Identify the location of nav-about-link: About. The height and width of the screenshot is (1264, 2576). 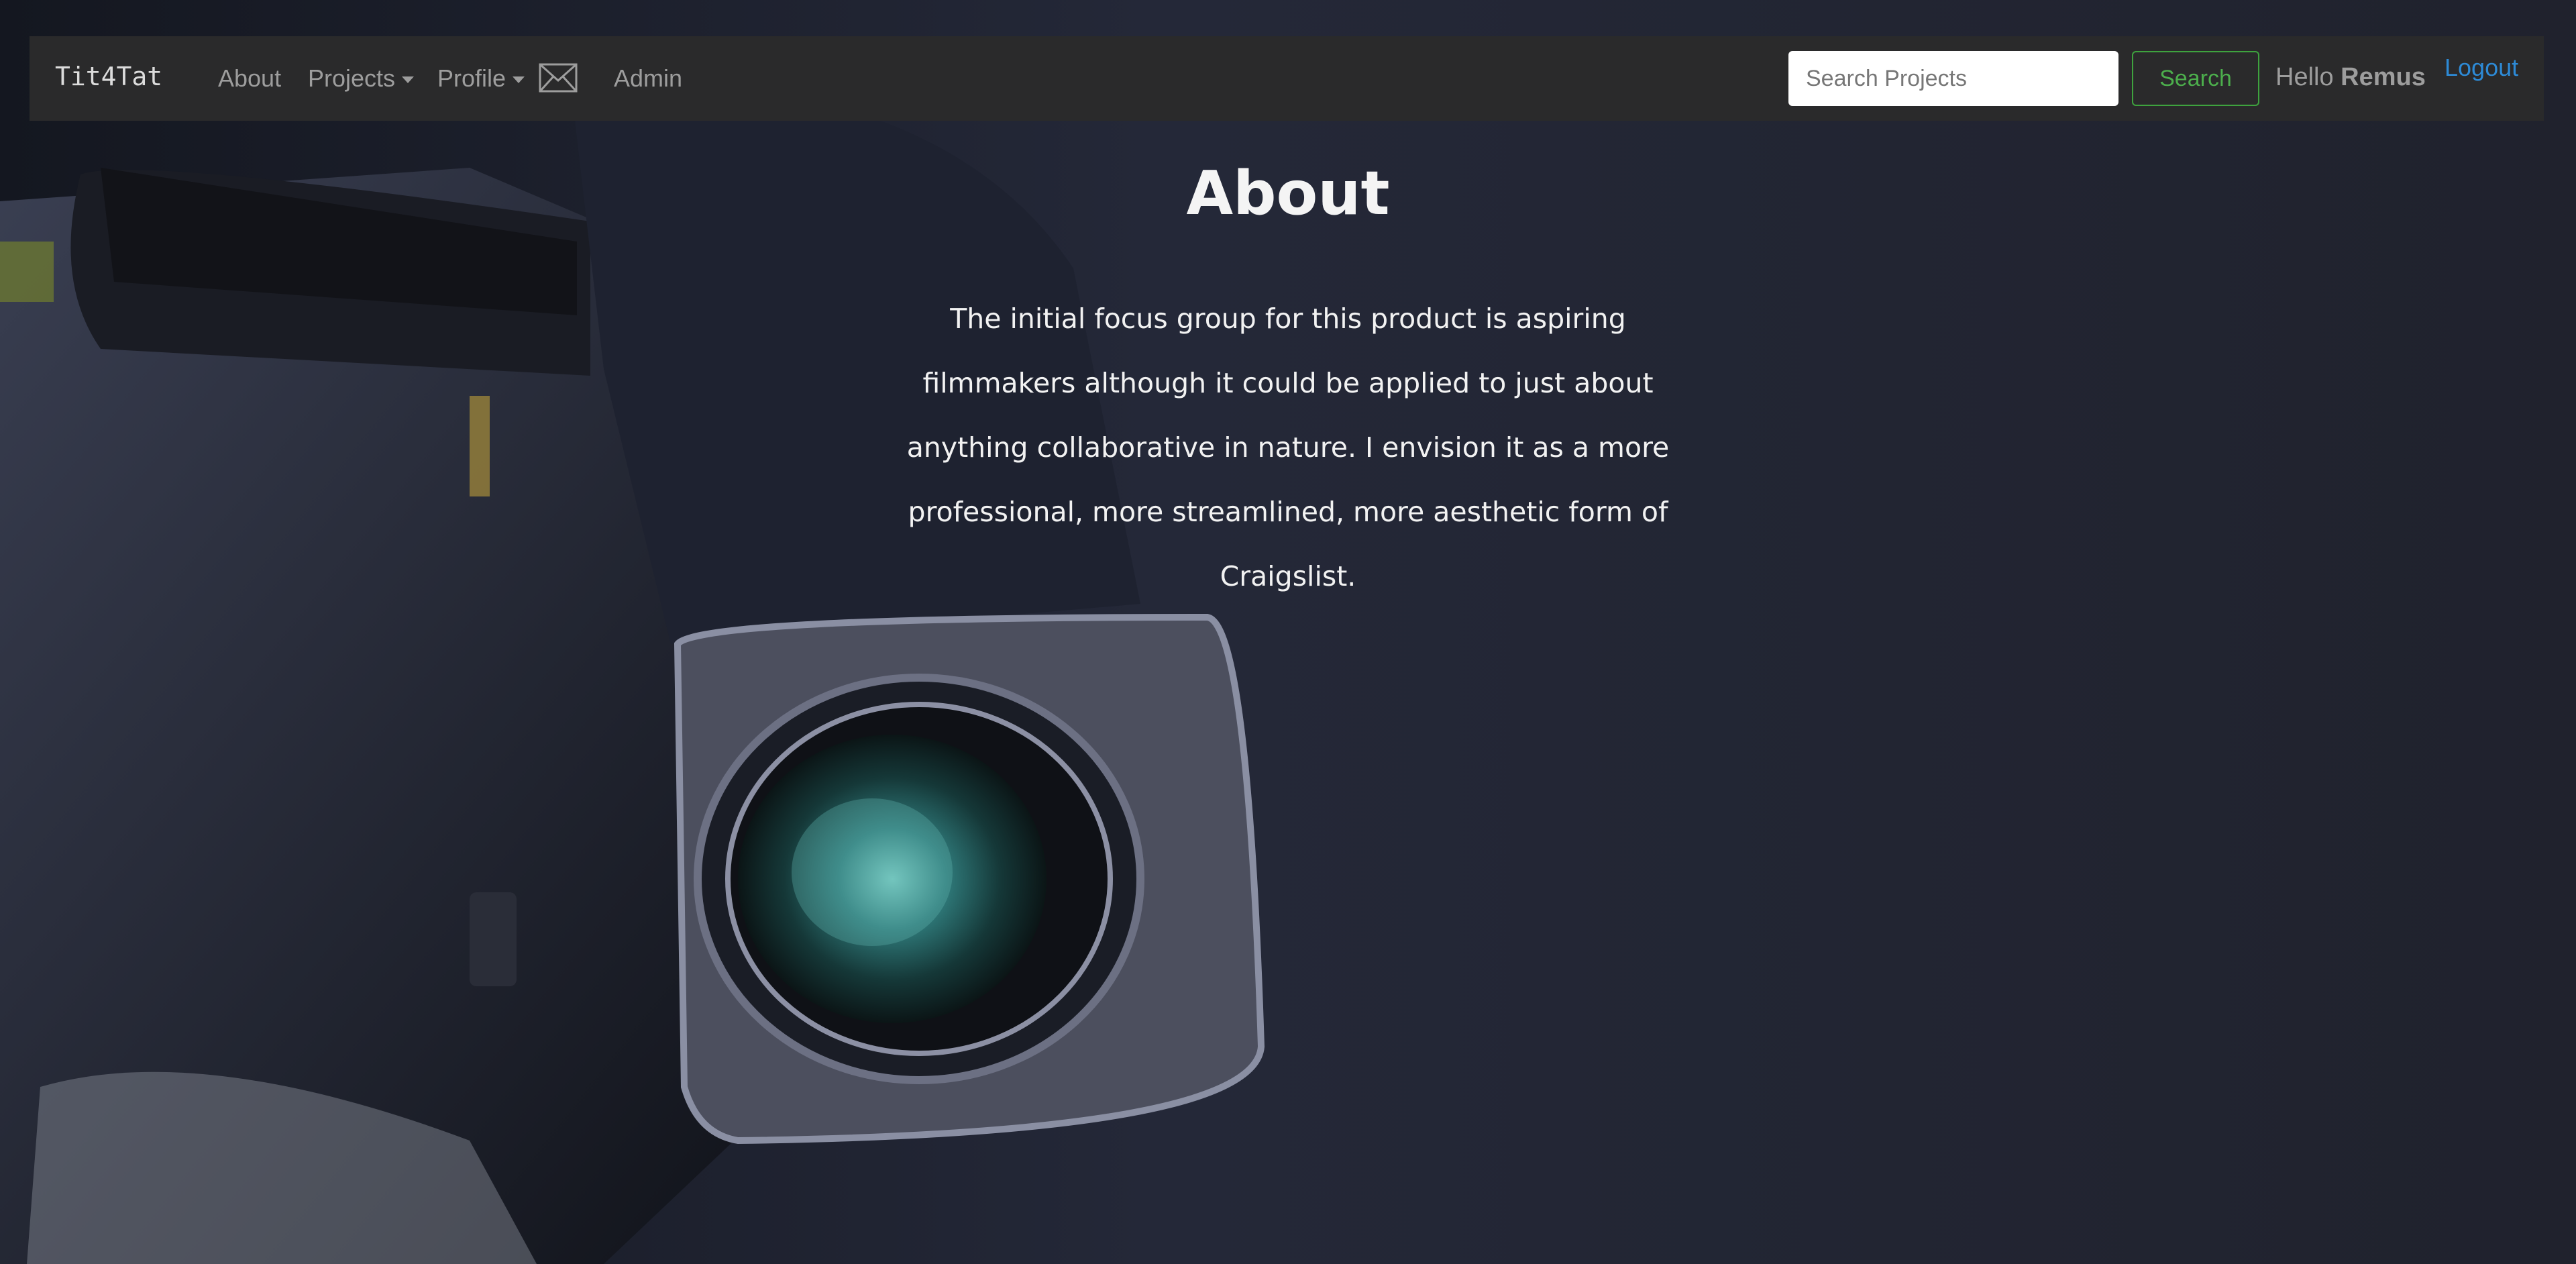
(249, 78).